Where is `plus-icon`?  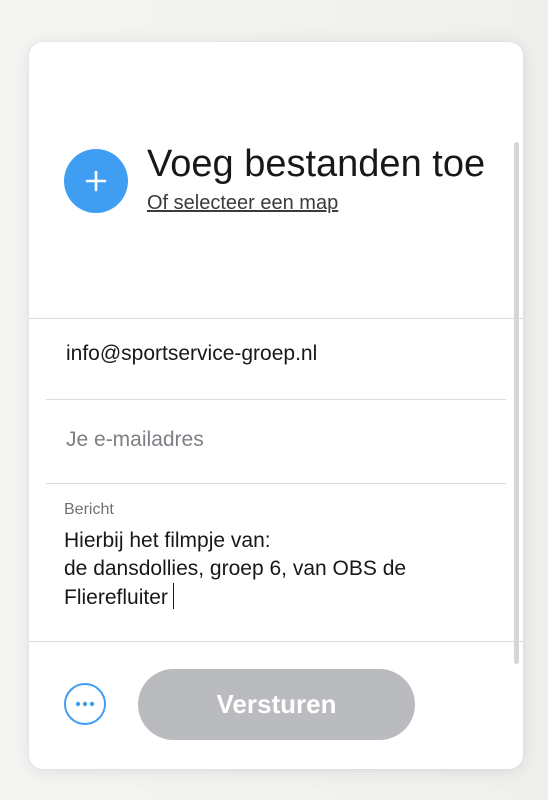
plus-icon is located at coordinates (96, 181).